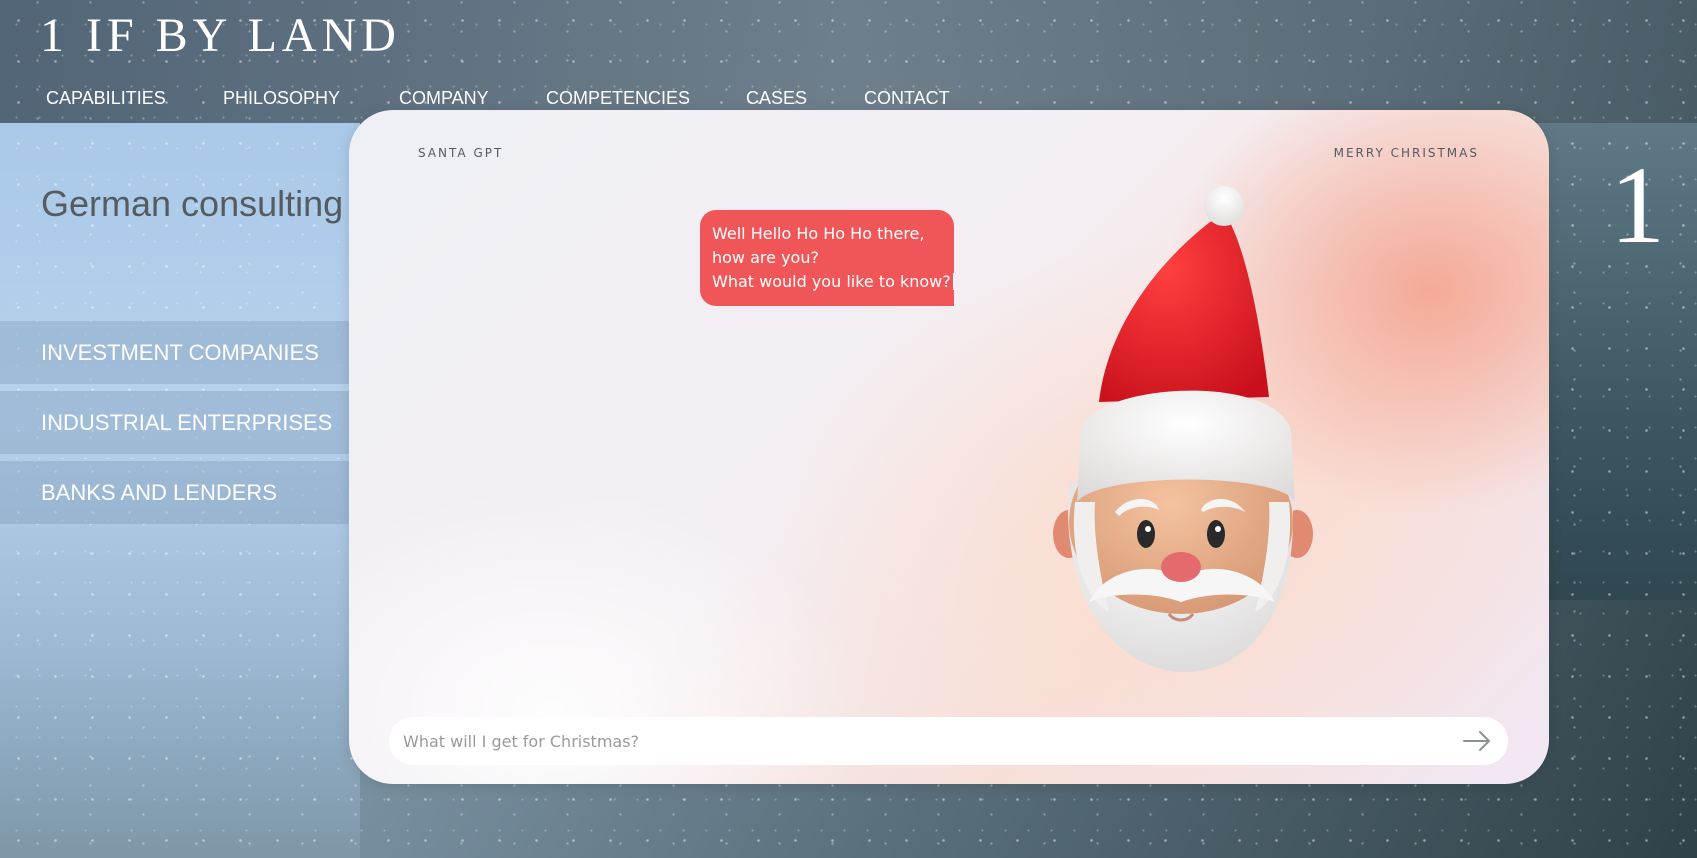  What do you see at coordinates (220, 35) in the screenshot?
I see `site-logo: 1 IF BY LAND` at bounding box center [220, 35].